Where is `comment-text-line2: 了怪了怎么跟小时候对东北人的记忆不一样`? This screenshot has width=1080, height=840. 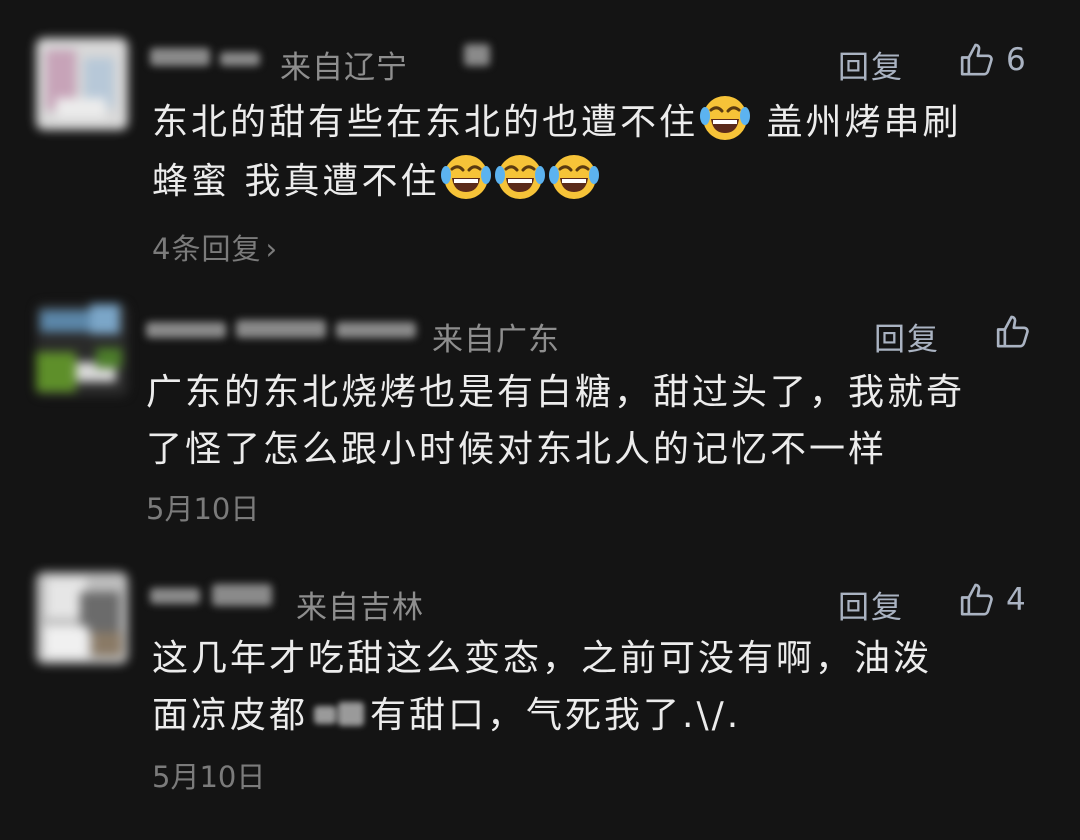 comment-text-line2: 了怪了怎么跟小时候对东北人的记忆不一样 is located at coordinates (517, 449).